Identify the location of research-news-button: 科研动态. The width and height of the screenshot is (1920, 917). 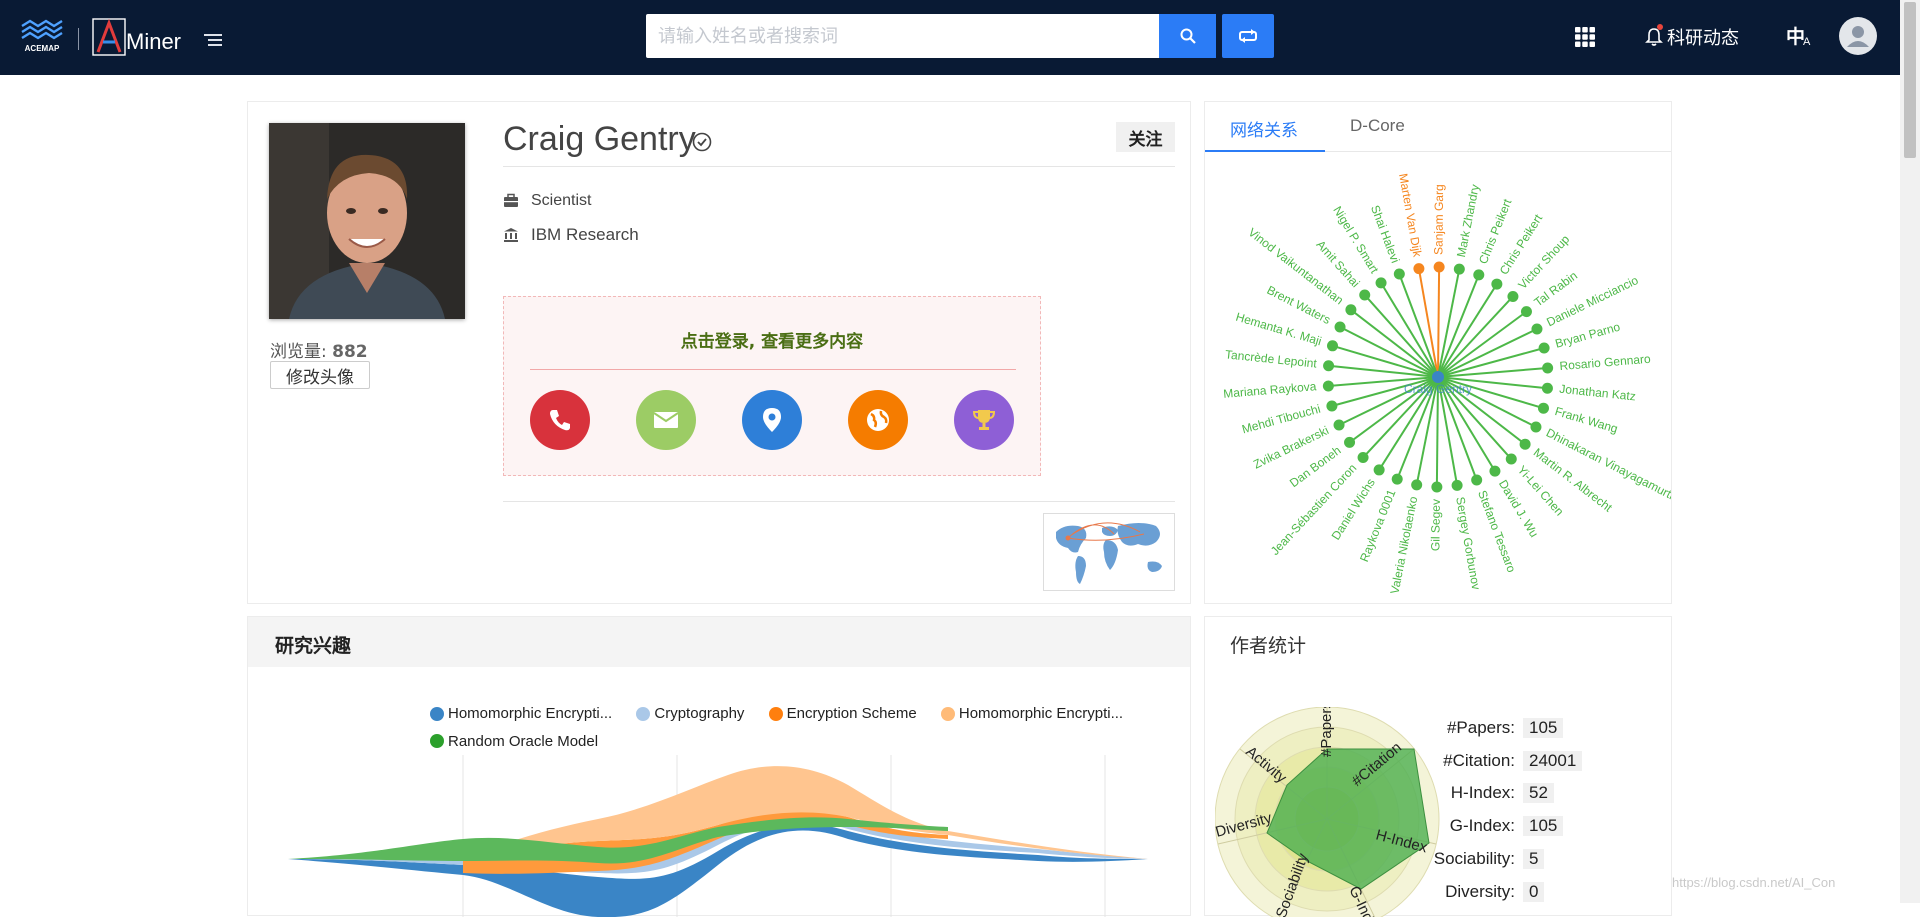
(1692, 37).